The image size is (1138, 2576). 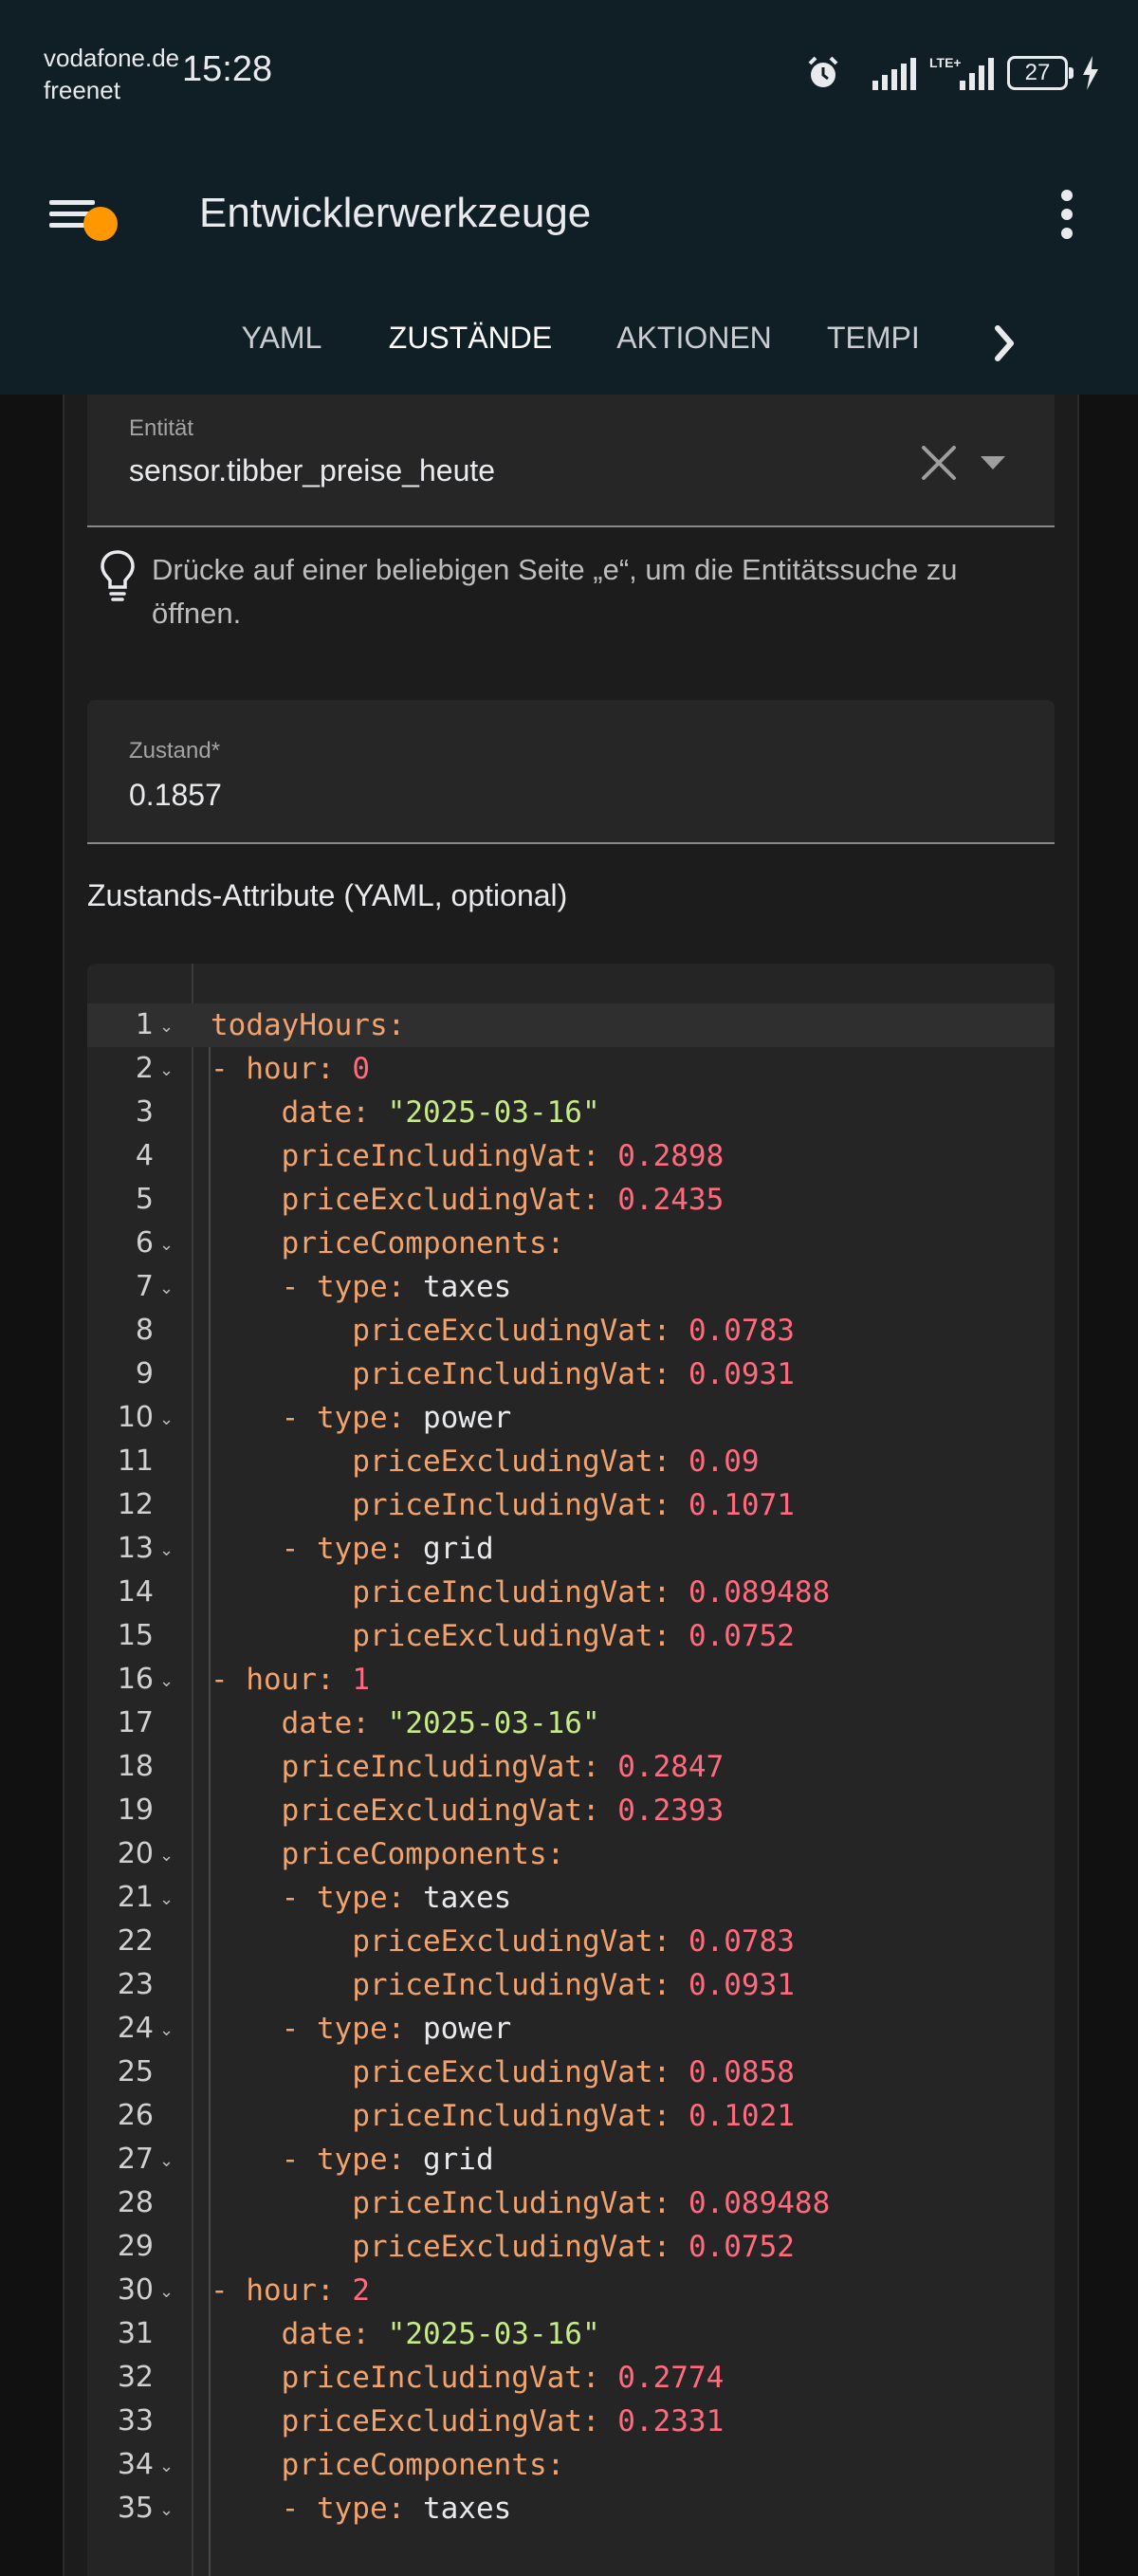 I want to click on code-line: 29 priceExcludingVat: 0.0752, so click(x=571, y=2247).